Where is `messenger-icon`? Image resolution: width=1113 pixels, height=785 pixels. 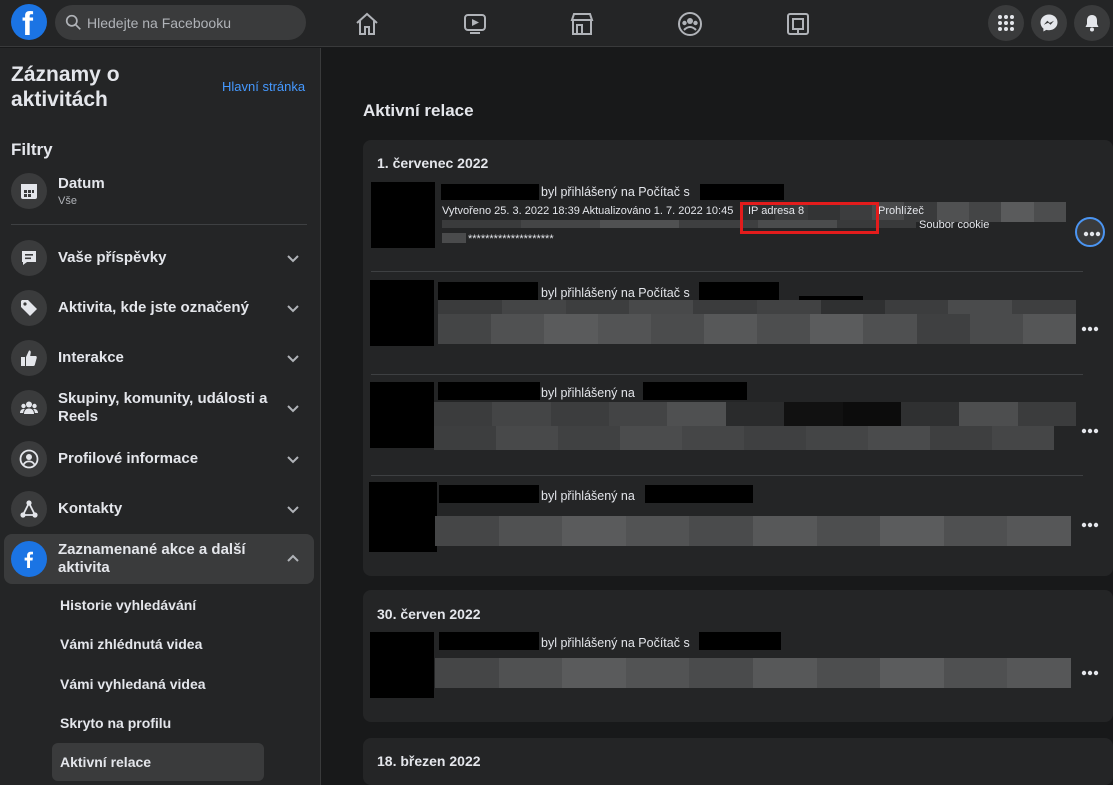 messenger-icon is located at coordinates (1049, 23).